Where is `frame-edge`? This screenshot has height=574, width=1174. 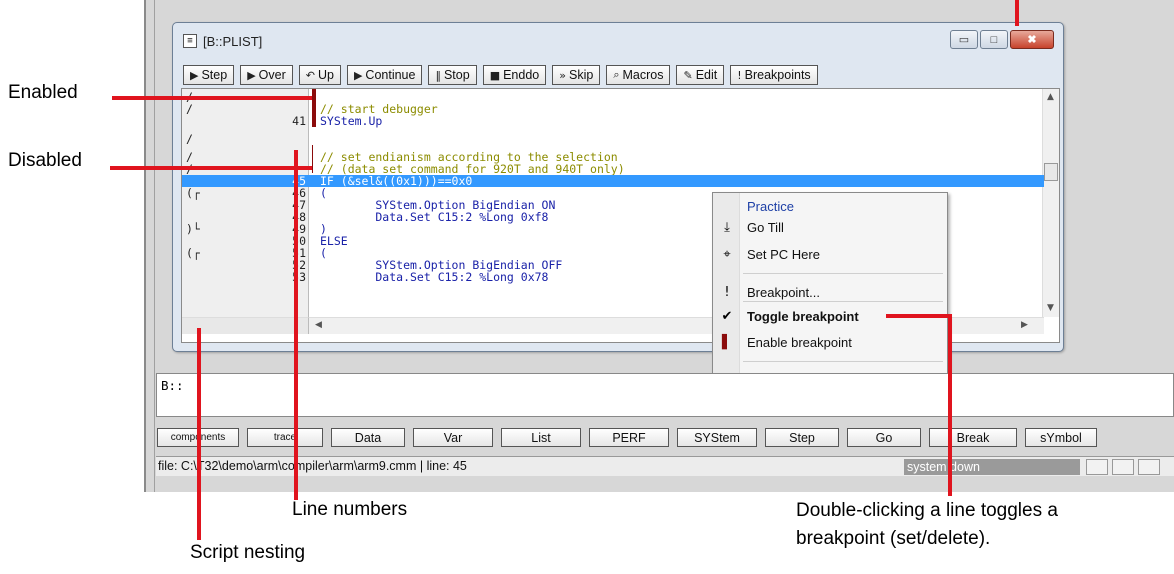
frame-edge is located at coordinates (154, 246).